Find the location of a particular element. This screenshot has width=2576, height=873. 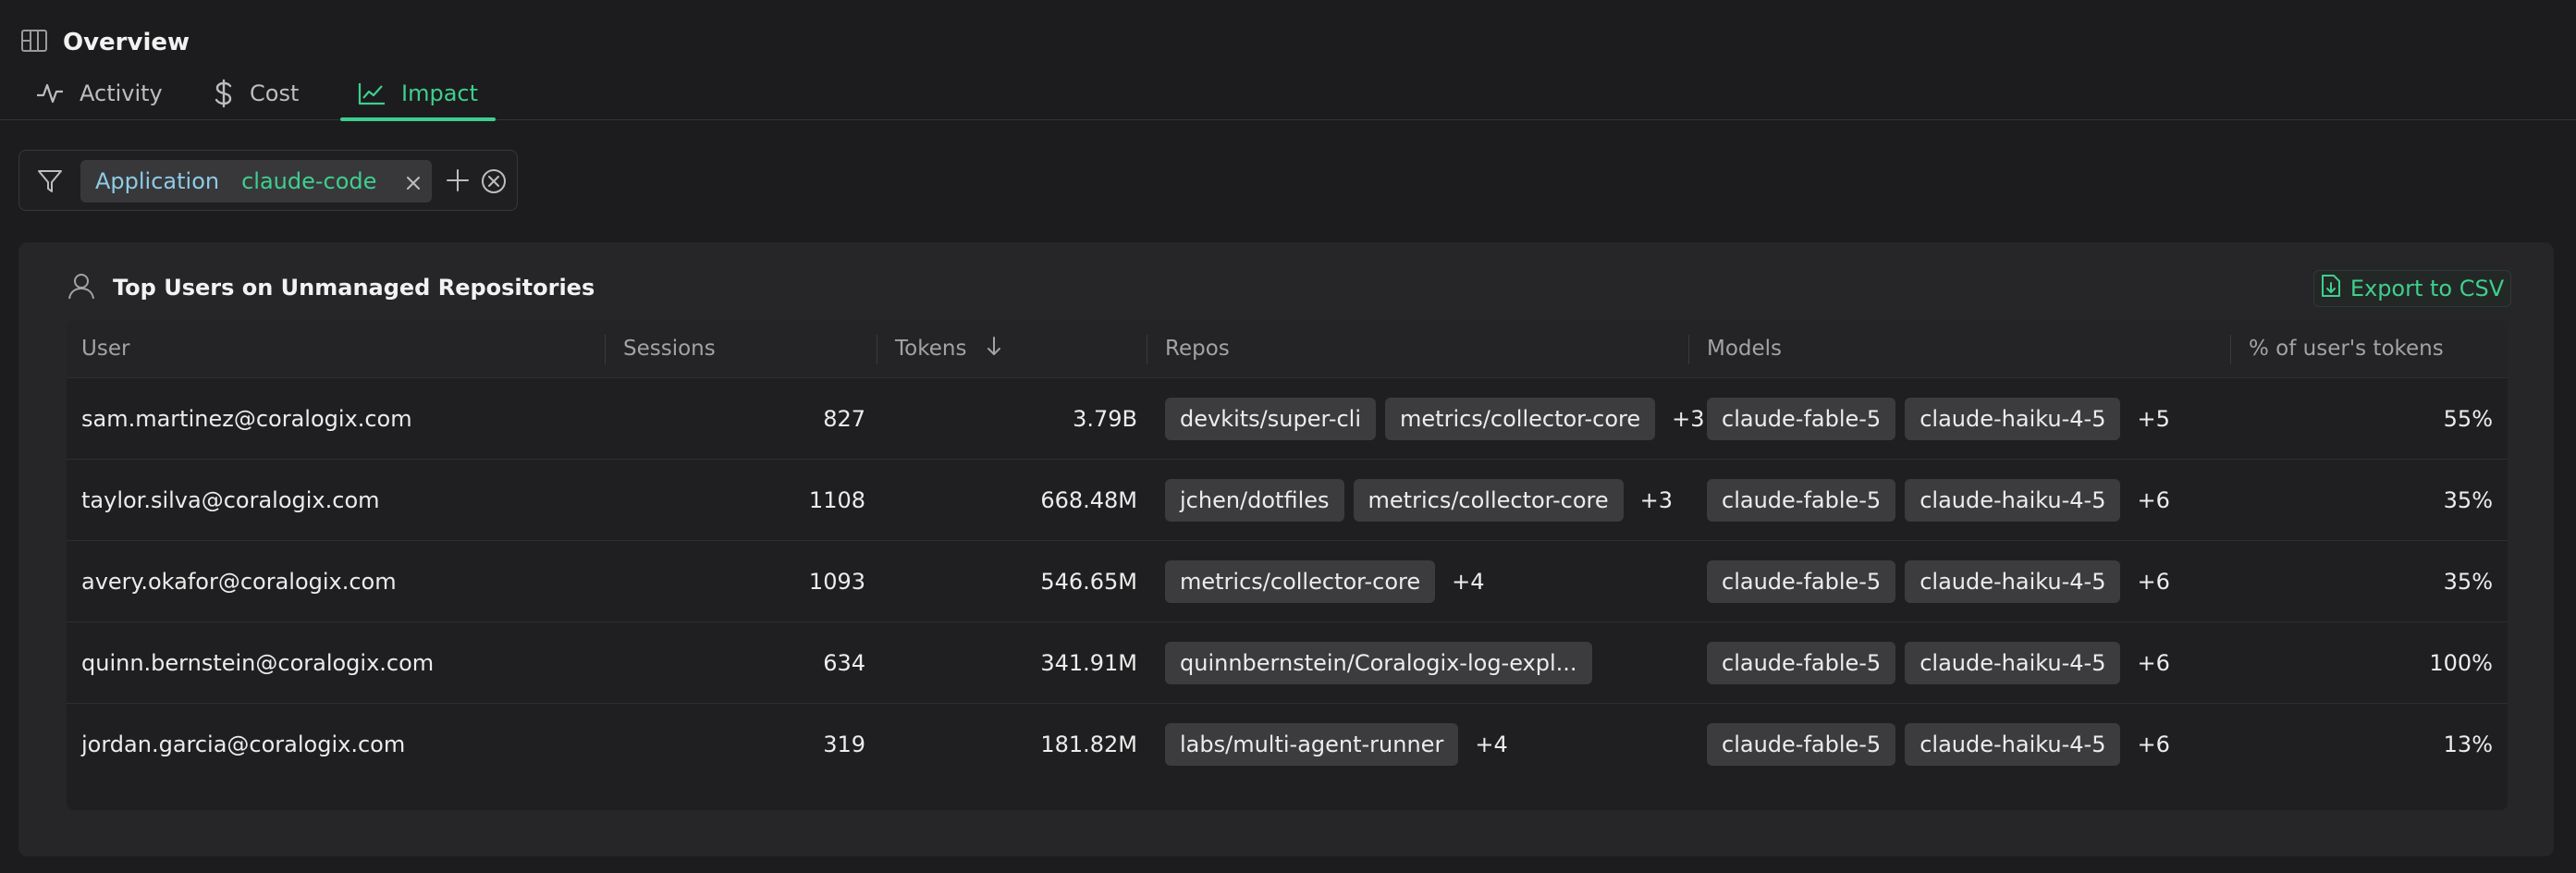

repos-cell: metrics/collector-core +4 is located at coordinates (1325, 581).